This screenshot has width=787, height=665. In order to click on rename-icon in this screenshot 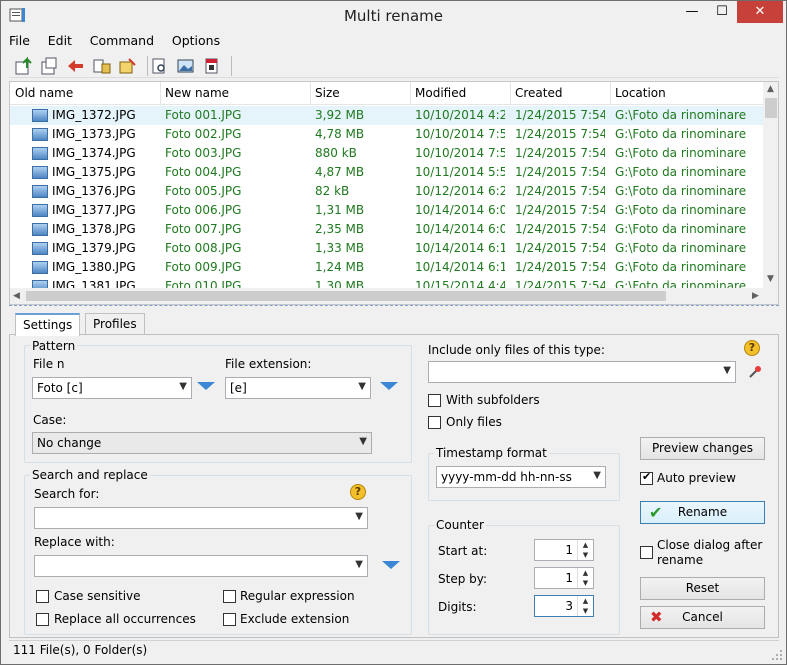, I will do `click(102, 66)`.